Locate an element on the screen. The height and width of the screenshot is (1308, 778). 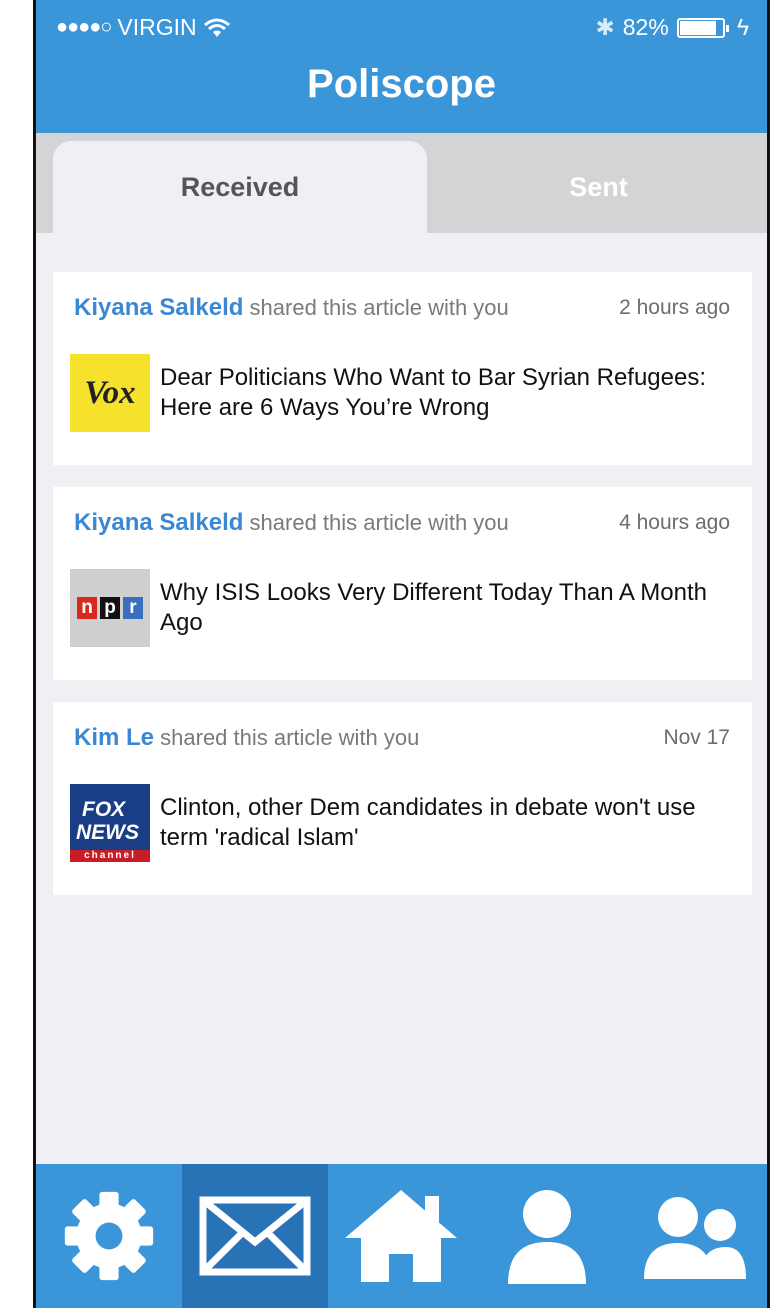
charging-icon: ϟ is located at coordinates (742, 27).